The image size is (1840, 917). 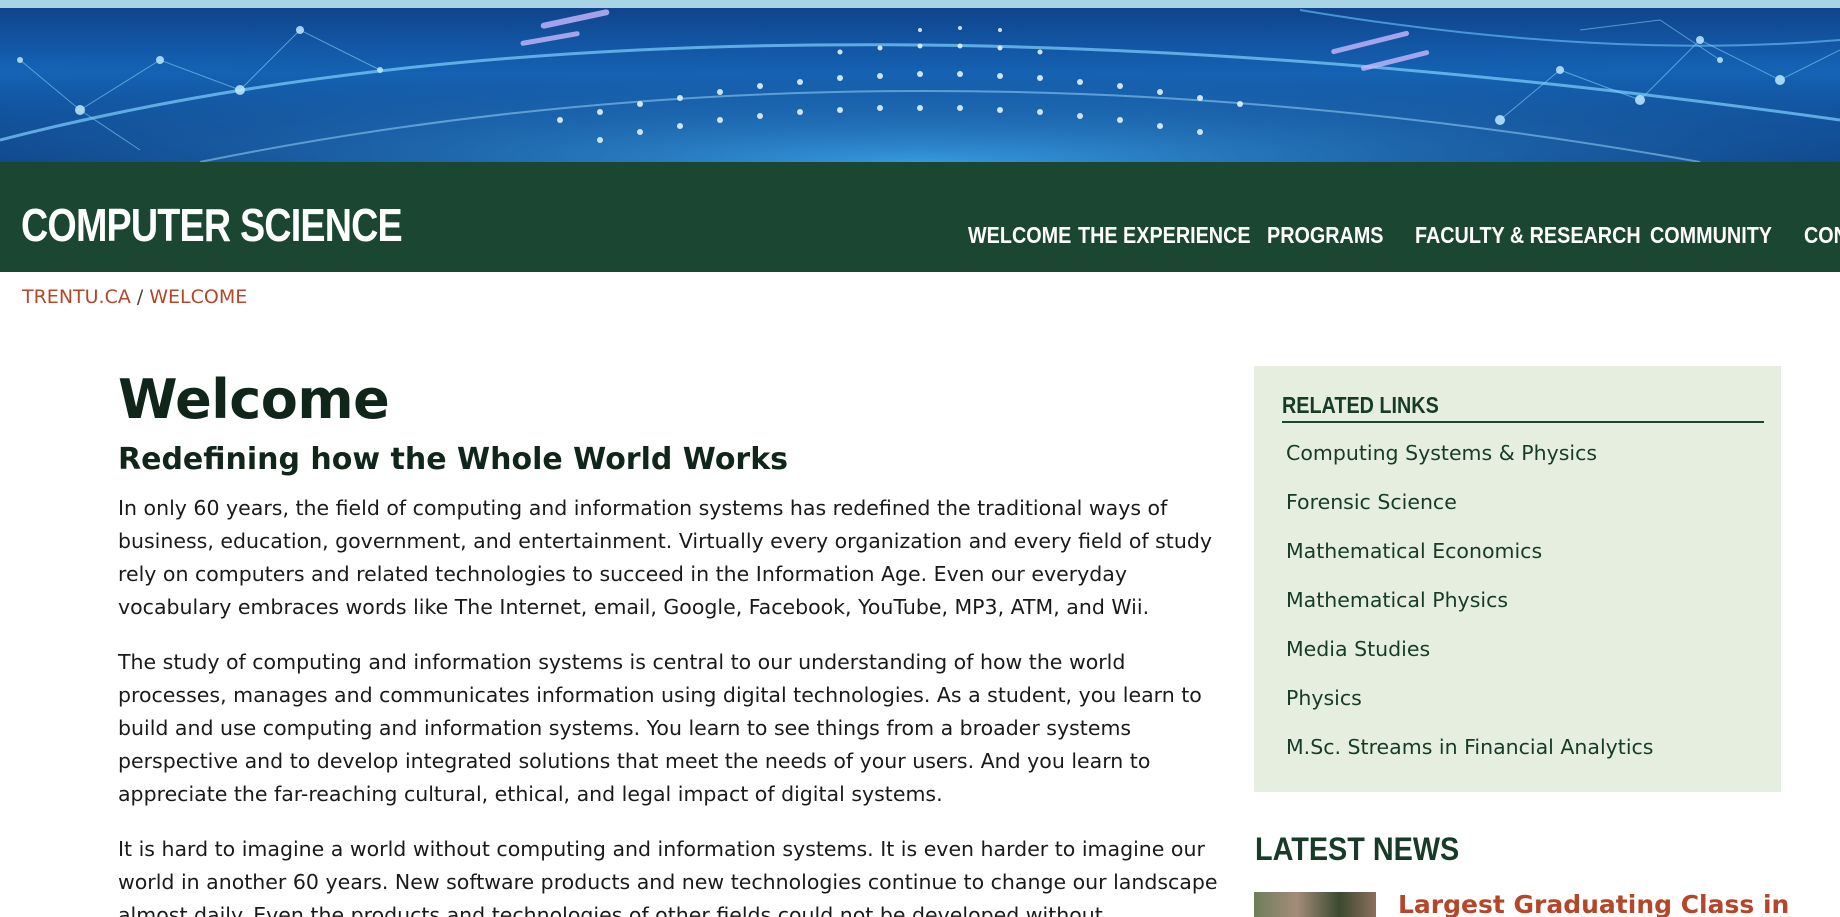 I want to click on news-item-title-link: Largest Graduating Class in, so click(x=1593, y=903).